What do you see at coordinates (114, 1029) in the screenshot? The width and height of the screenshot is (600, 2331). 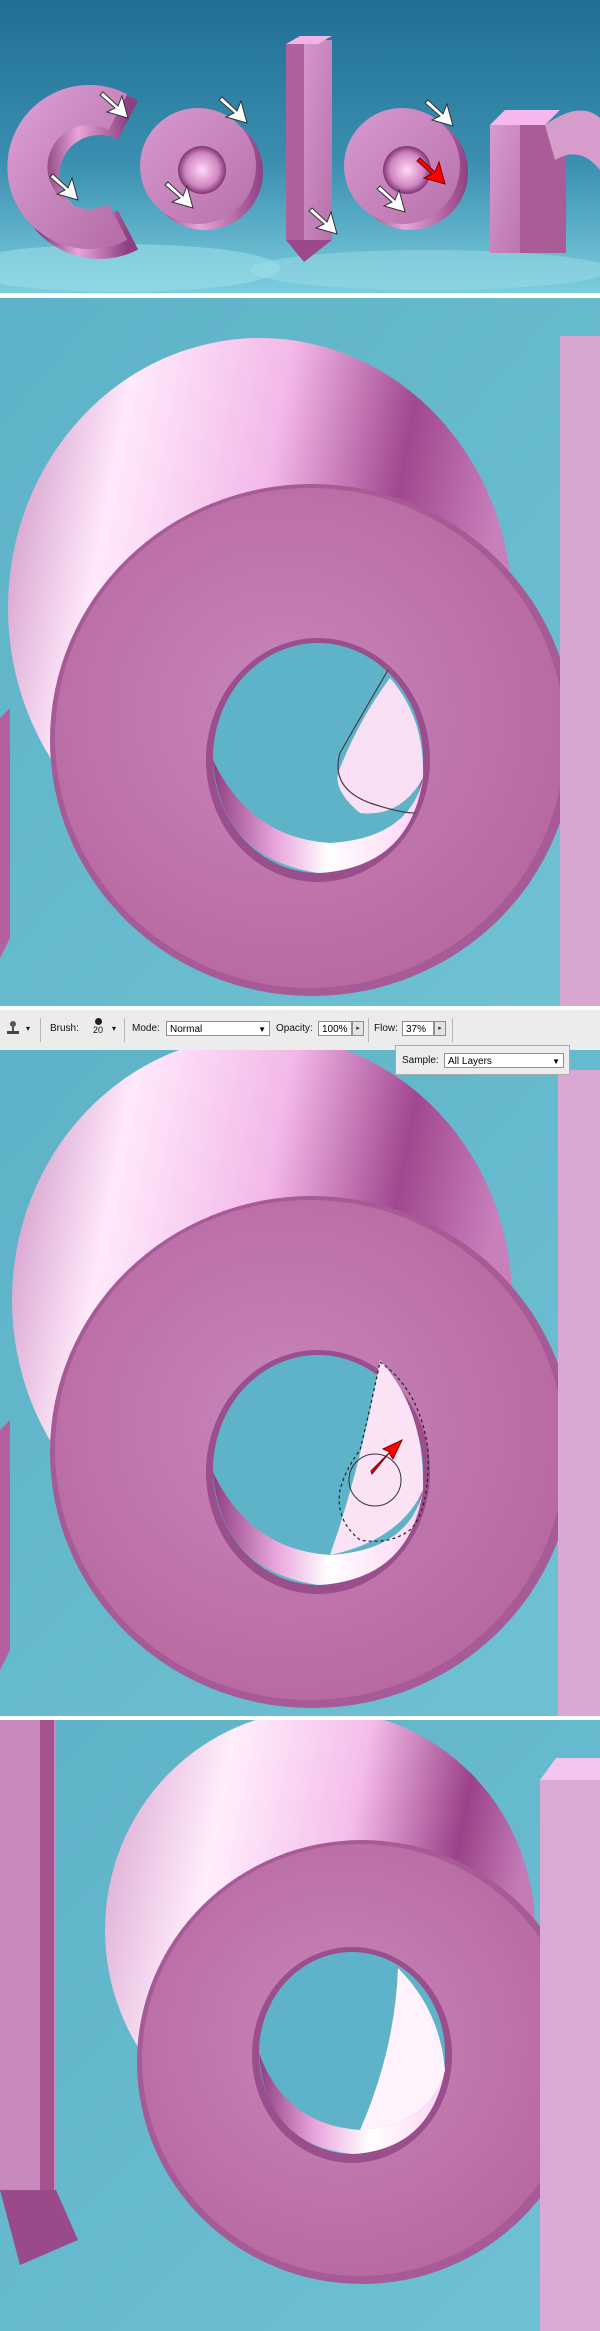 I see `brush-dropdown: ▾` at bounding box center [114, 1029].